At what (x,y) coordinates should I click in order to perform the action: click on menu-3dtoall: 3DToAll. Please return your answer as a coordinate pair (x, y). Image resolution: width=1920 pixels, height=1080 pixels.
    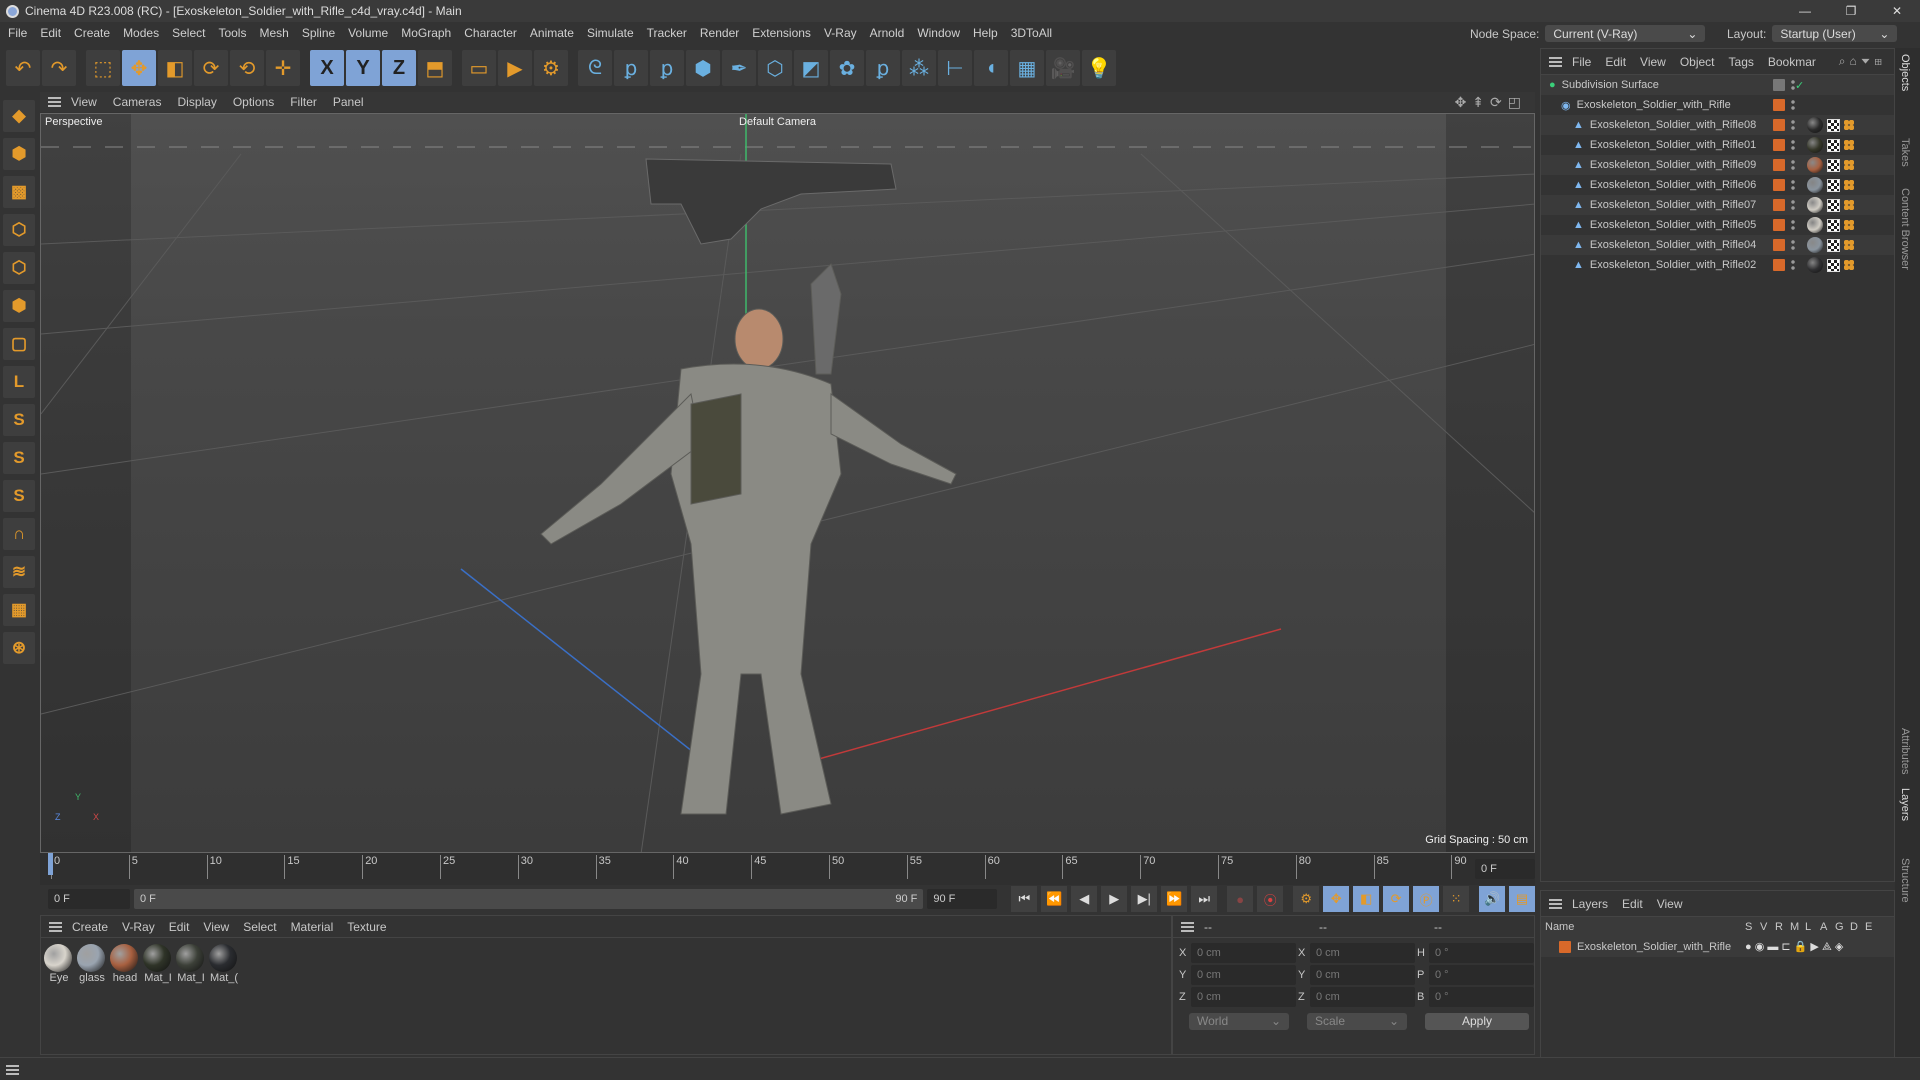
    Looking at the image, I should click on (1031, 33).